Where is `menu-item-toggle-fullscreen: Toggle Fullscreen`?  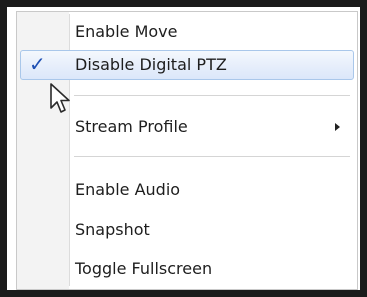 menu-item-toggle-fullscreen: Toggle Fullscreen is located at coordinates (187, 269).